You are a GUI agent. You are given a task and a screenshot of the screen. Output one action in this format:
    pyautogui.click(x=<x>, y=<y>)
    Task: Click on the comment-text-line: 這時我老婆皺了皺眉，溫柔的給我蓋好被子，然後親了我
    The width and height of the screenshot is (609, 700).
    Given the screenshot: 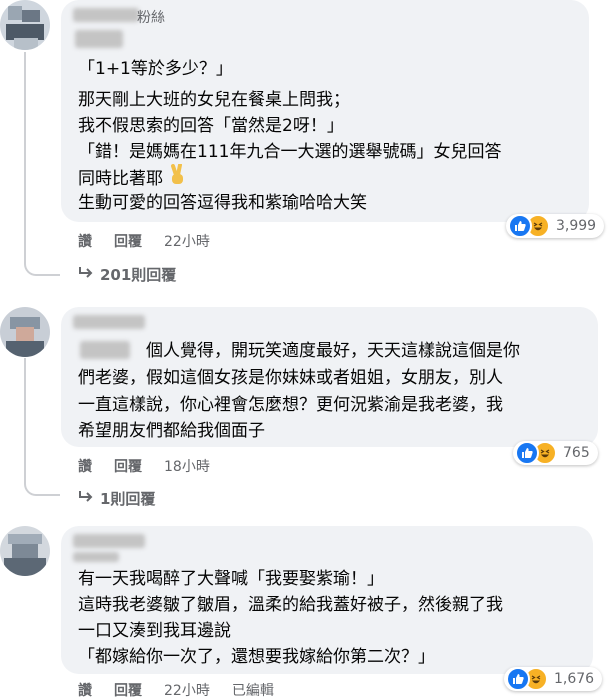 What is the action you would take?
    pyautogui.click(x=290, y=605)
    